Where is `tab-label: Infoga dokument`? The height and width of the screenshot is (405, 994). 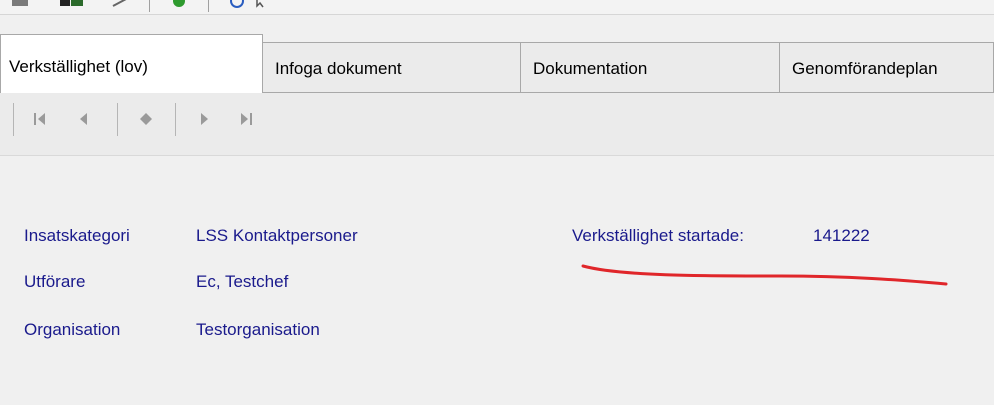
tab-label: Infoga dokument is located at coordinates (338, 68).